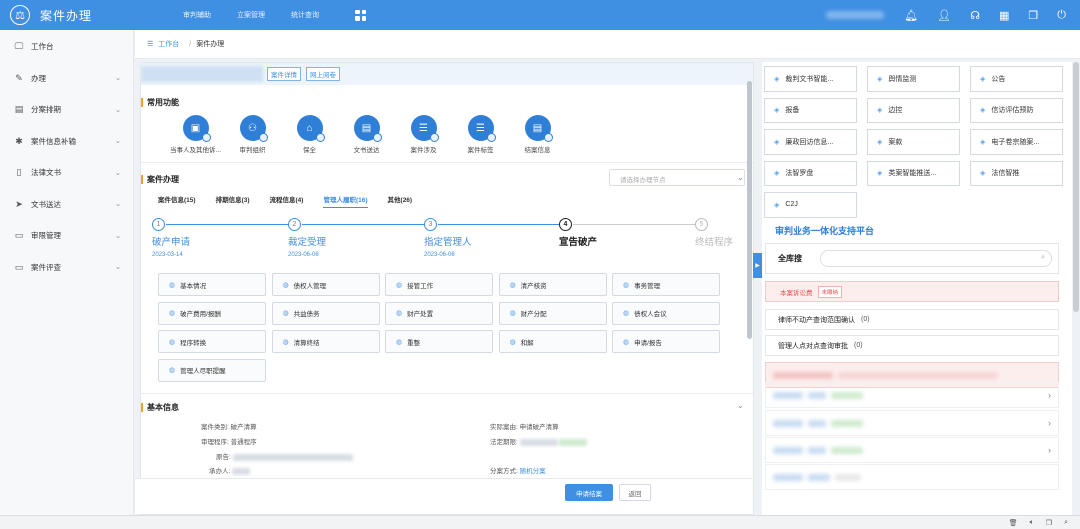 This screenshot has width=1080, height=529. I want to click on quick-link: ◈ 舆情监测, so click(913, 79).